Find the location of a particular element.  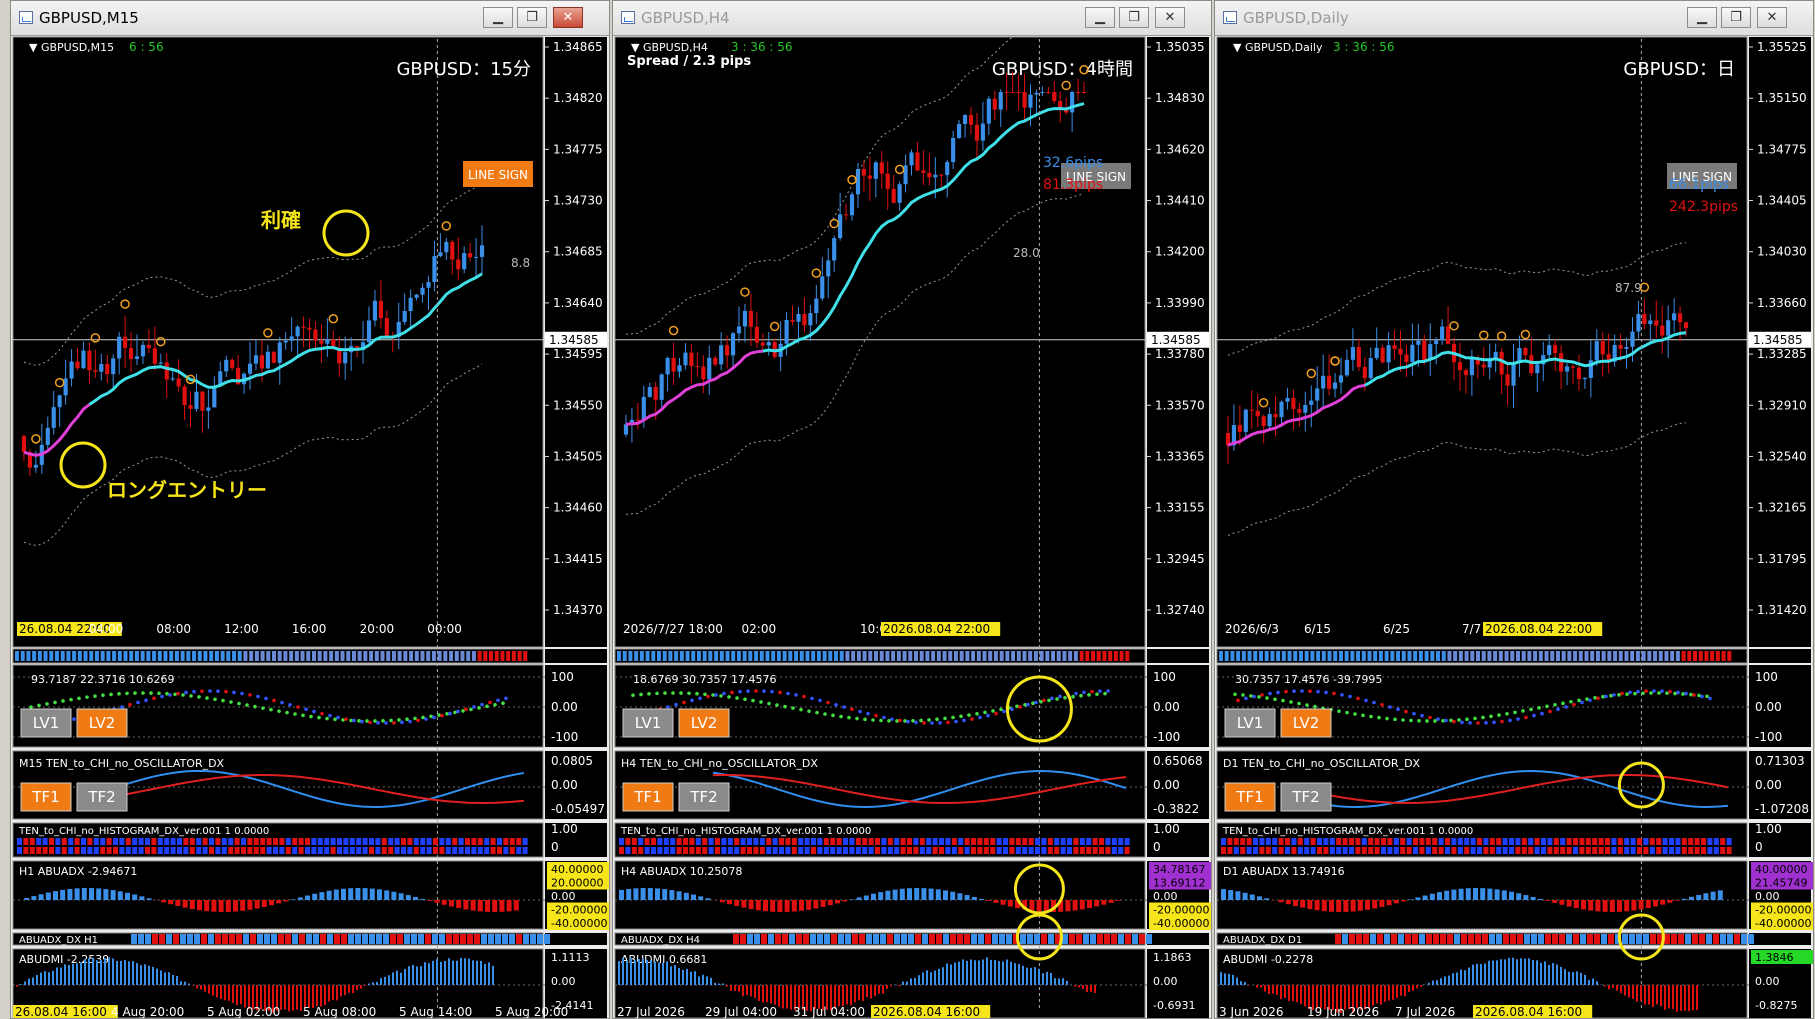

title-bar: GBPUSD,M15 ▁ ❐ ✕ is located at coordinates (310, 18).